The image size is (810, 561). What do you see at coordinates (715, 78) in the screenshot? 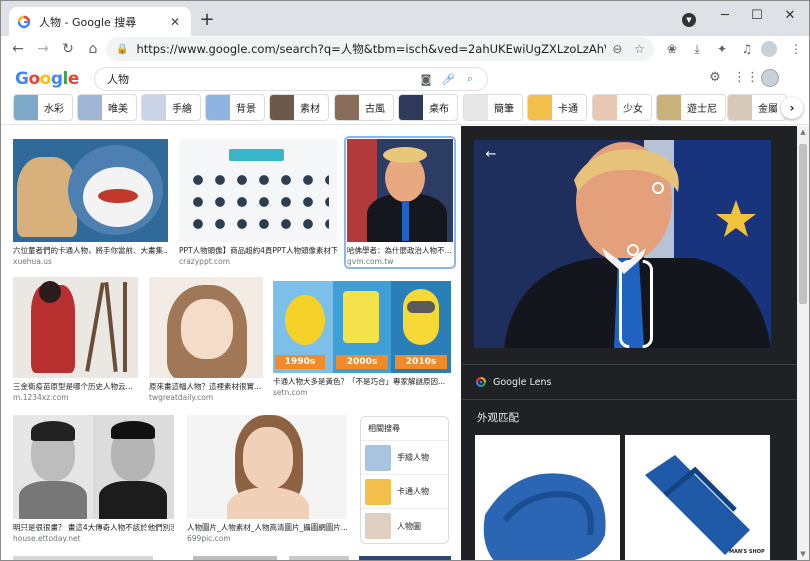
I see `settings-gear-icon: ⚙` at bounding box center [715, 78].